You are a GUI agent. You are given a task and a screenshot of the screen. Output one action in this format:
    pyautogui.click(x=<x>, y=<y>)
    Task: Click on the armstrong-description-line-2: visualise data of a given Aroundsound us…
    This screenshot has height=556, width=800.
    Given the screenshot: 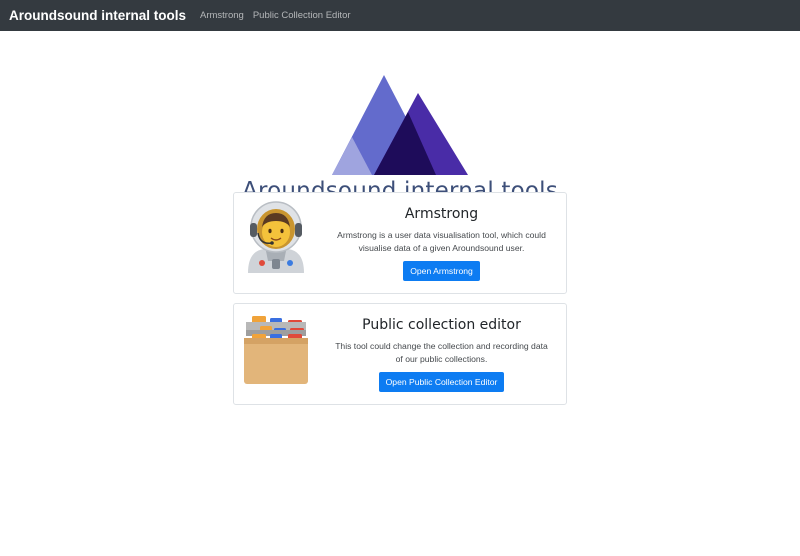 What is the action you would take?
    pyautogui.click(x=441, y=247)
    